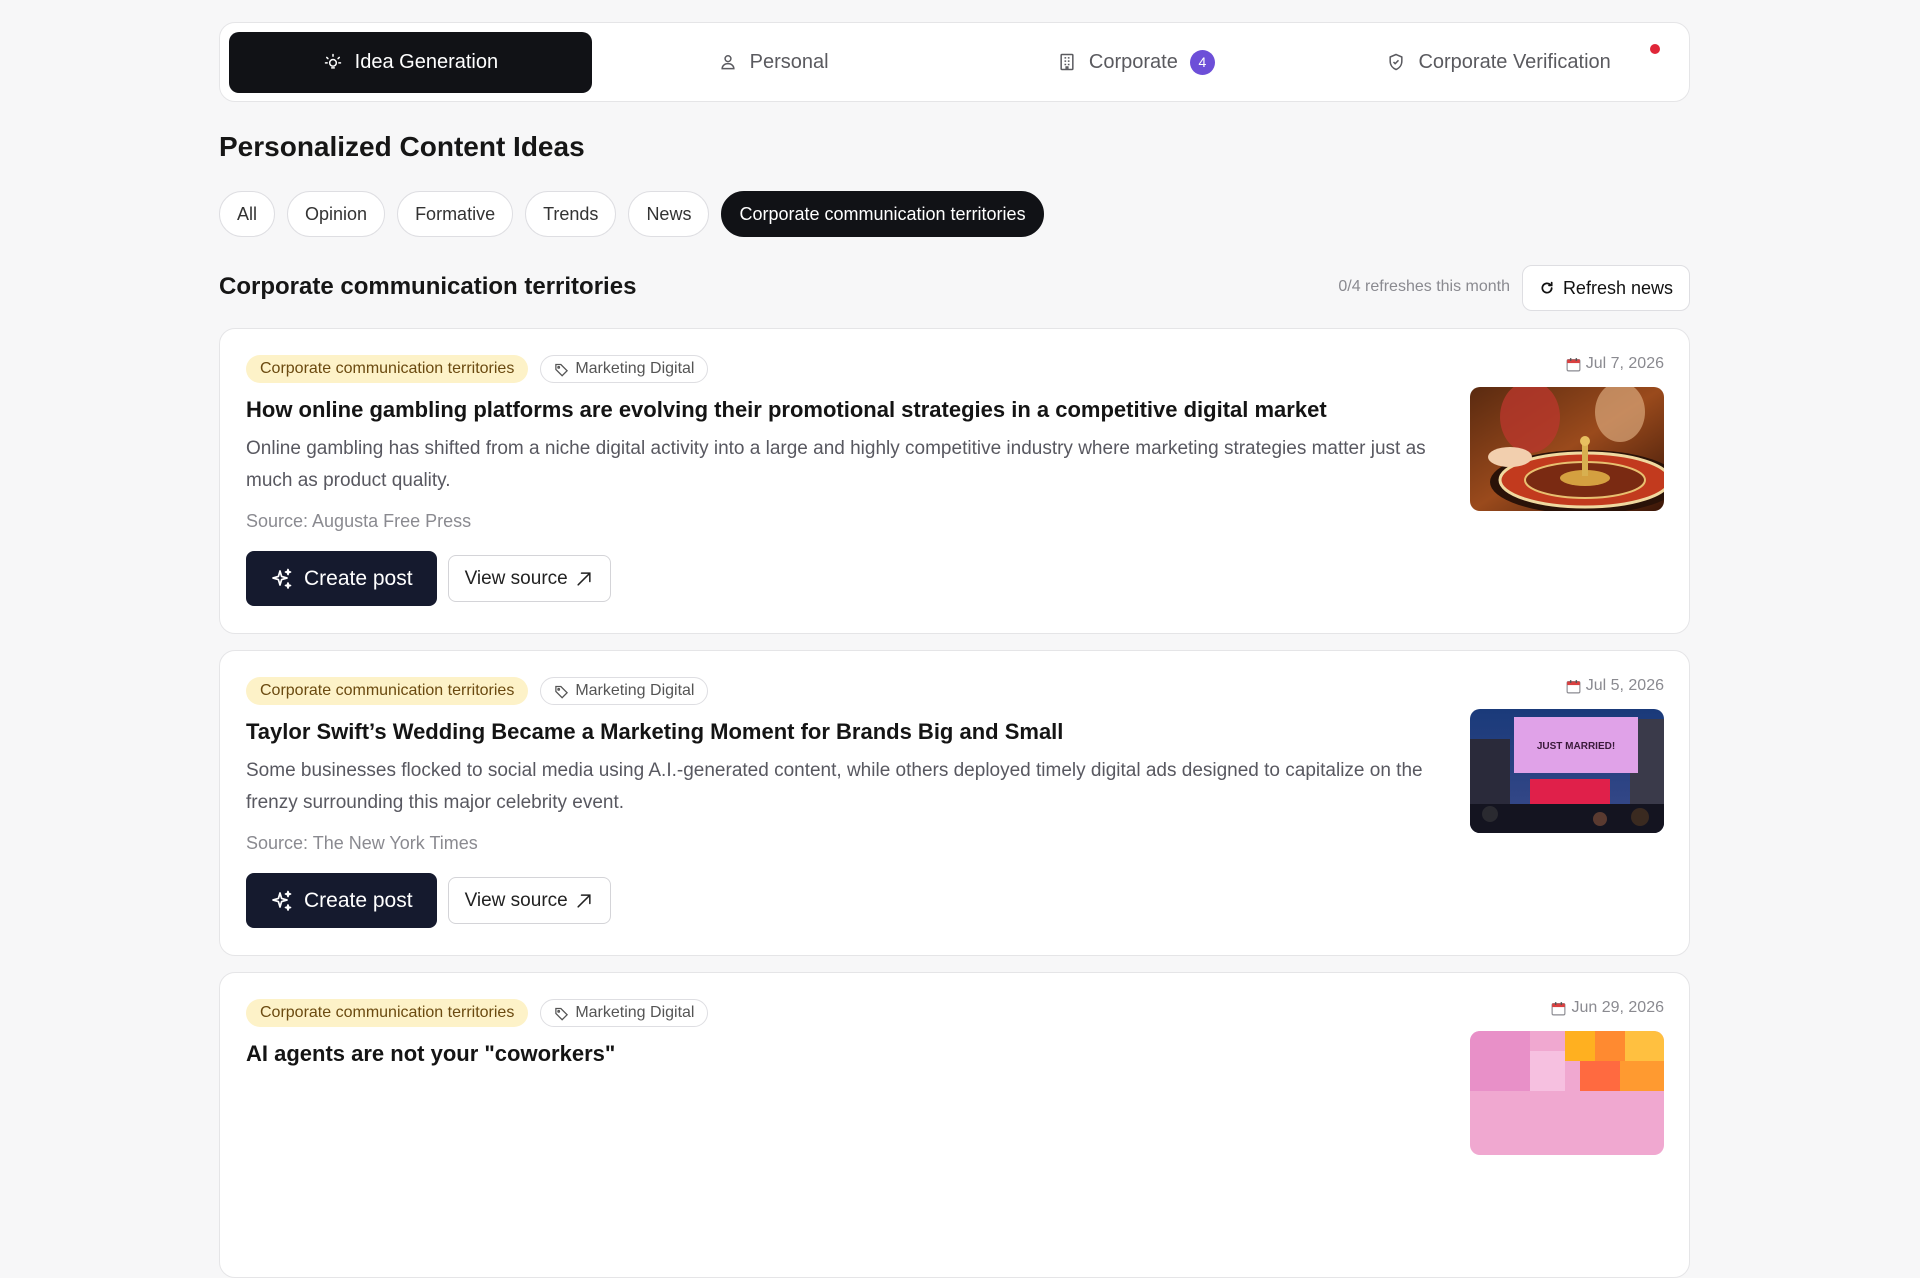 Image resolution: width=1920 pixels, height=1278 pixels. I want to click on card-date: Jul 7, 2026, so click(1614, 364).